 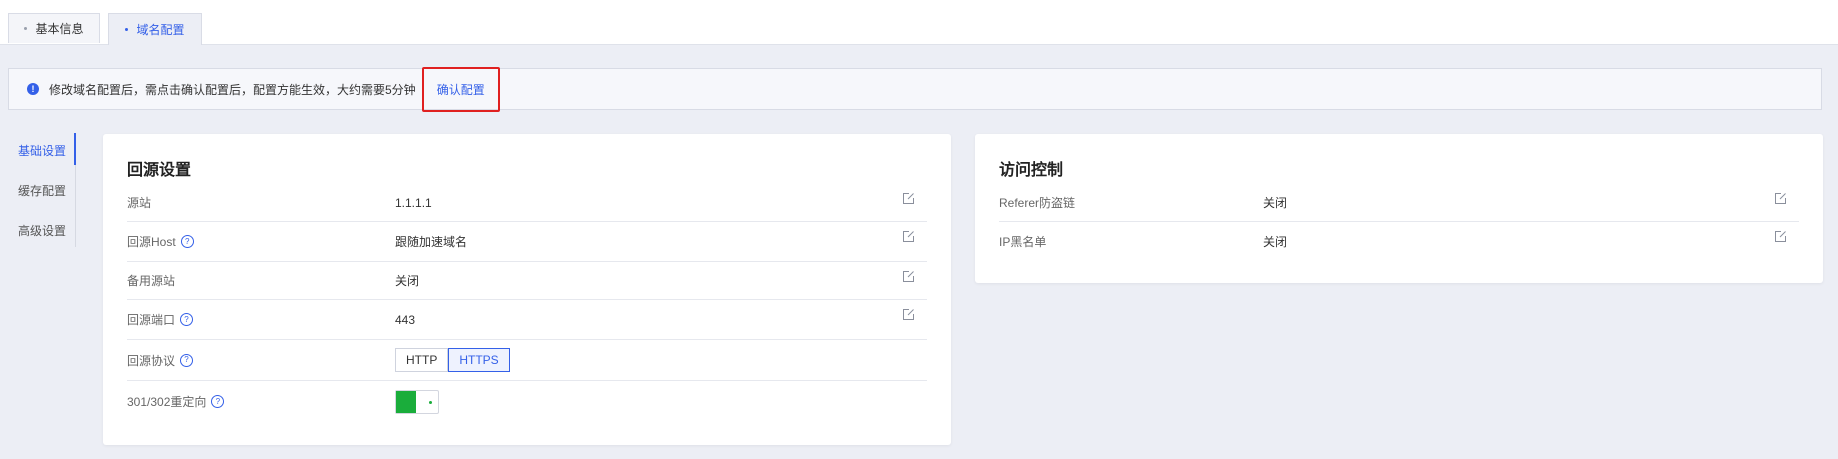 I want to click on access-control-card: 访问控制 Referer防盗链 关闭 IP黑名单 关闭, so click(x=1399, y=208).